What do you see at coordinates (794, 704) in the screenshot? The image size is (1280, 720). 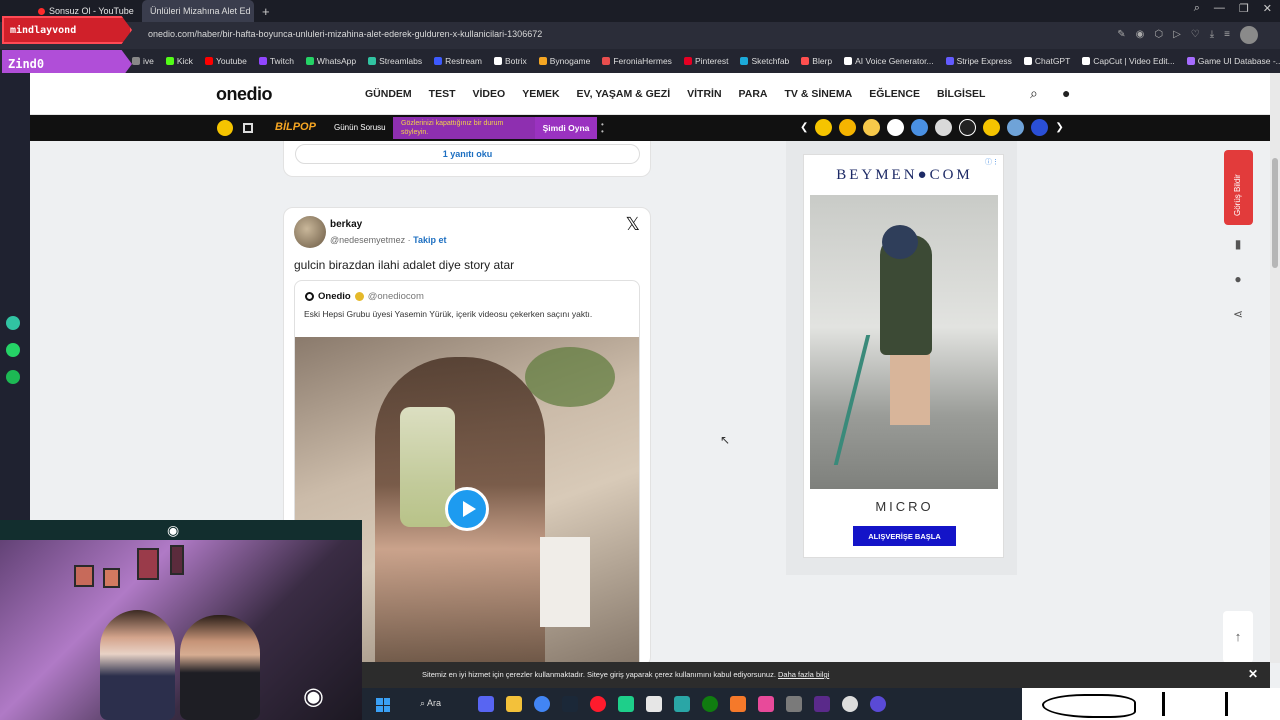 I see `unity-icon` at bounding box center [794, 704].